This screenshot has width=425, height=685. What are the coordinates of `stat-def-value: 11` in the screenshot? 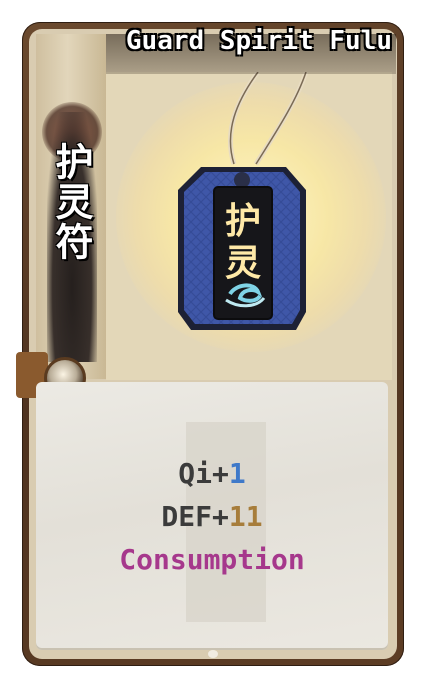 It's located at (245, 516).